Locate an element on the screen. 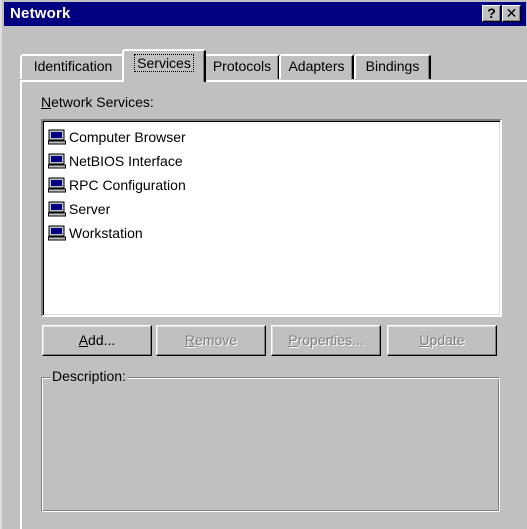  tab-adapters-label: Adapters is located at coordinates (316, 66).